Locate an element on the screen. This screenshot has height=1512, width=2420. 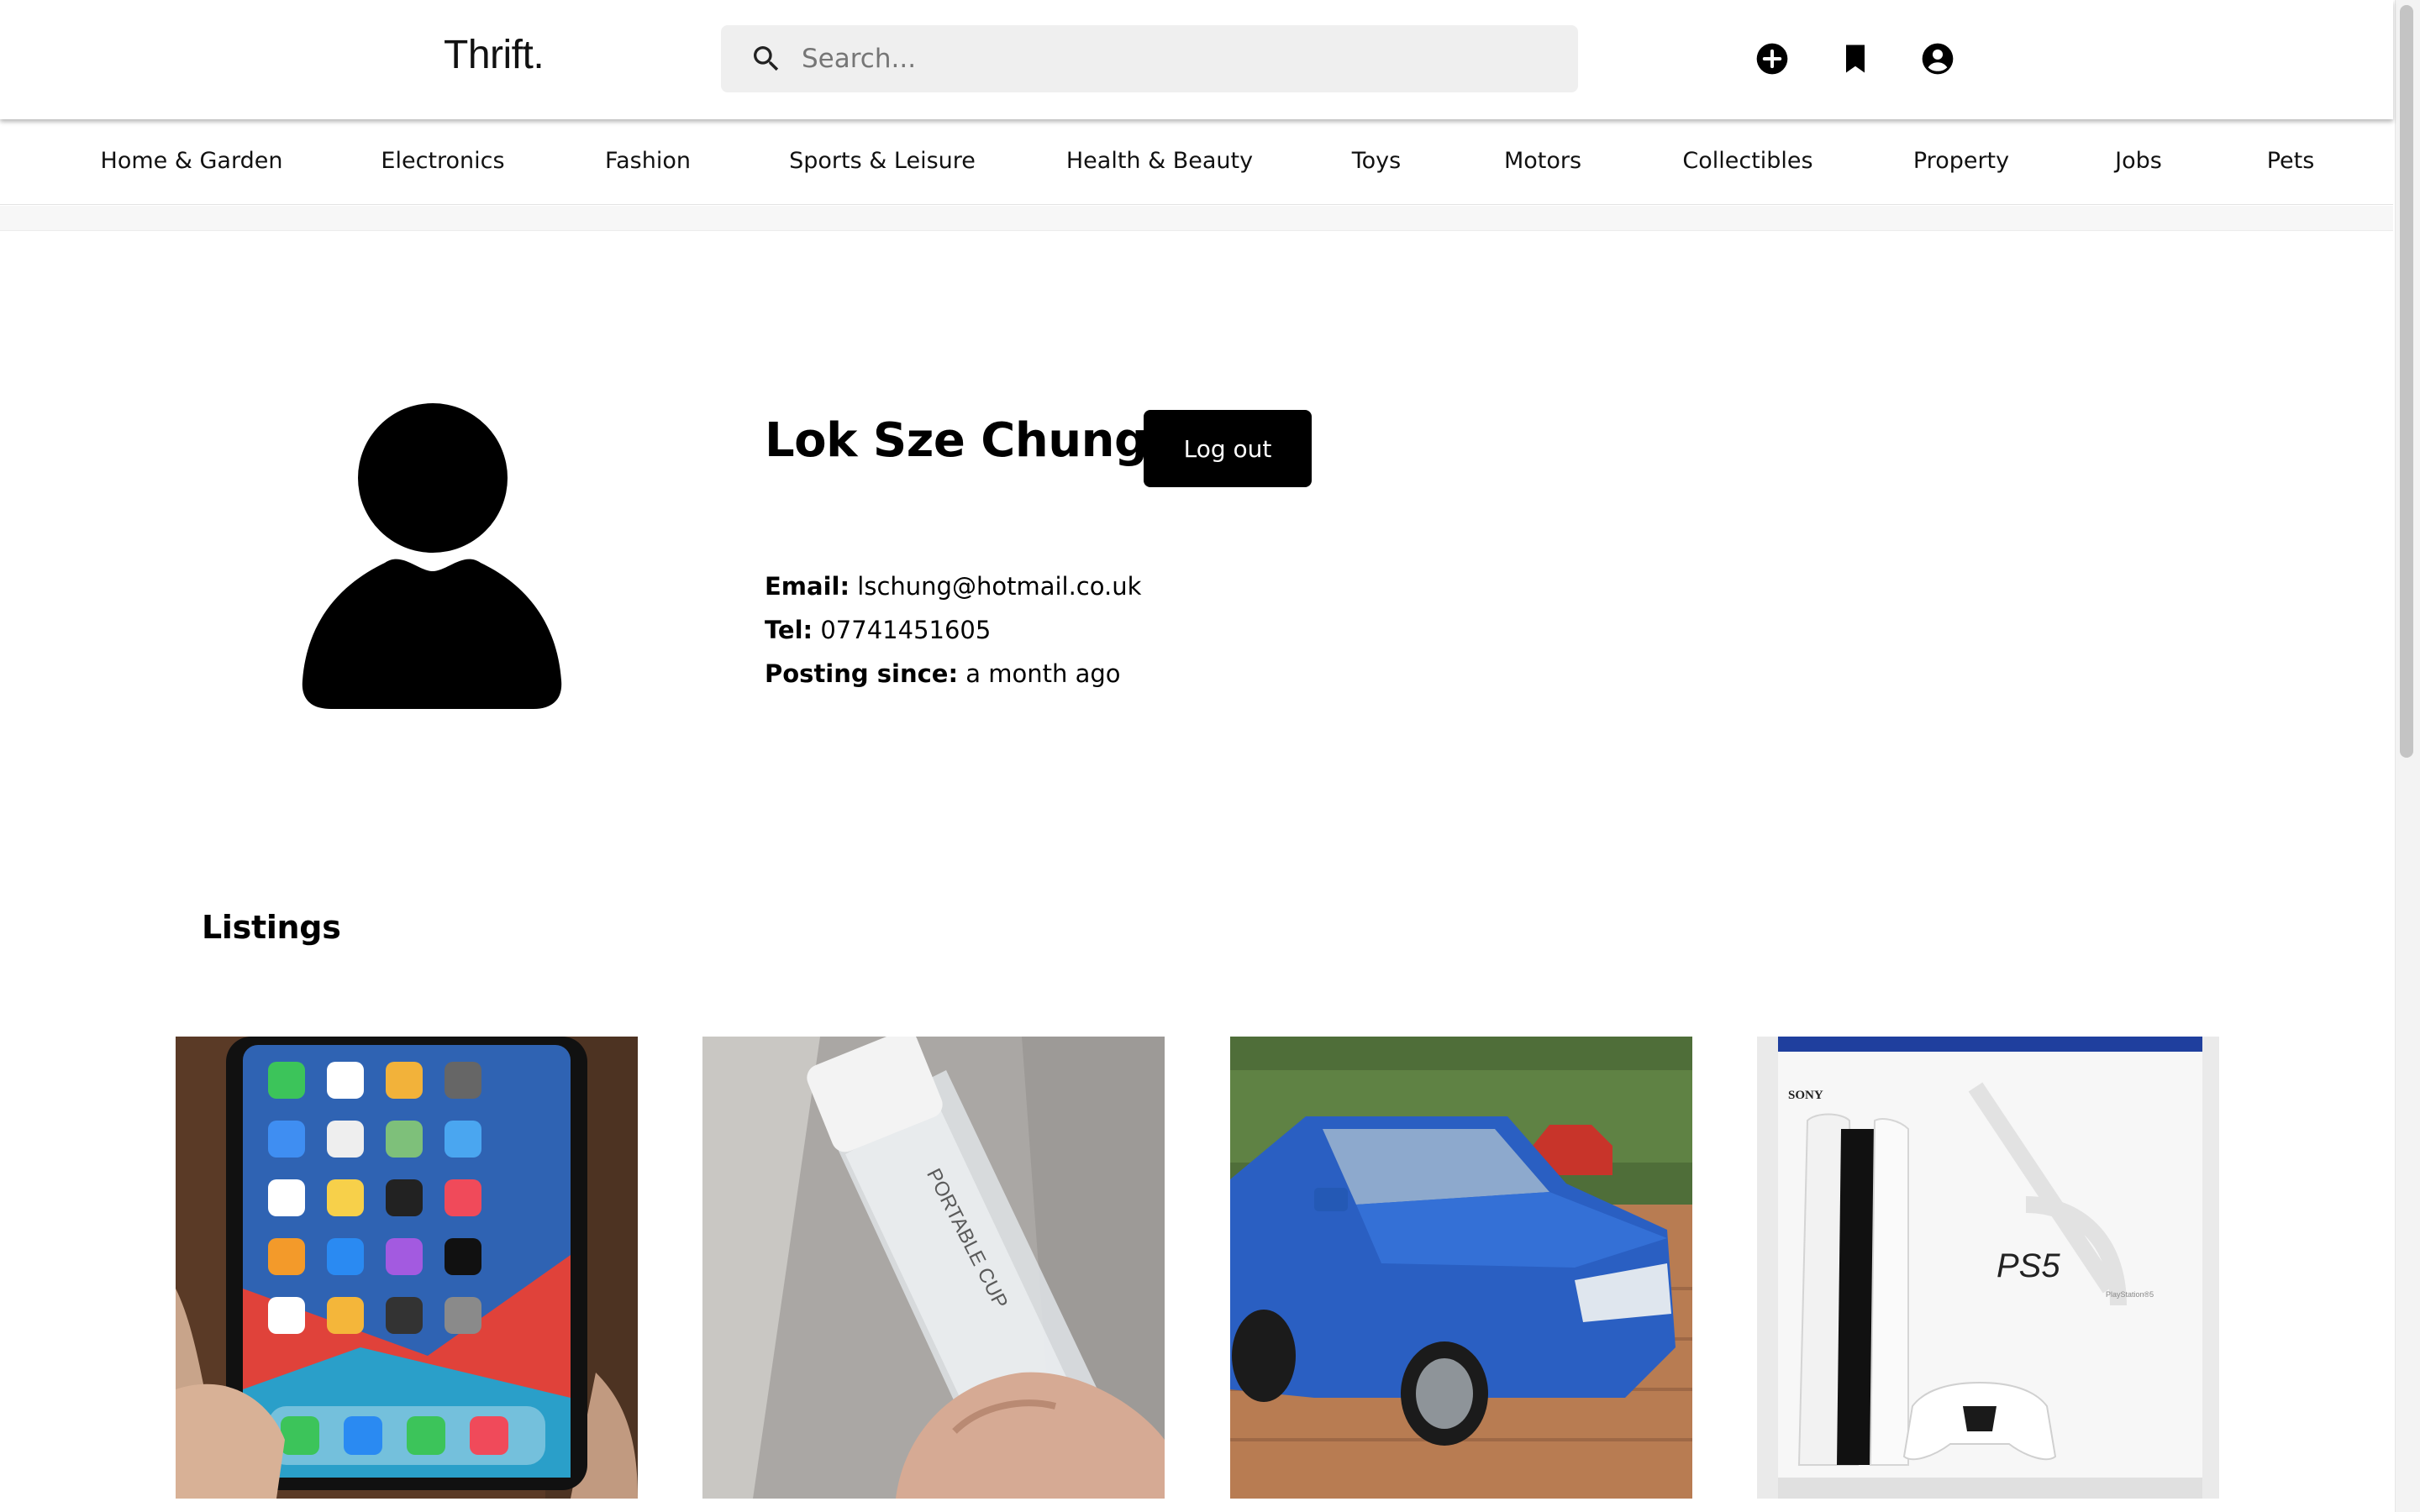
category-property: Property is located at coordinates (1961, 161).